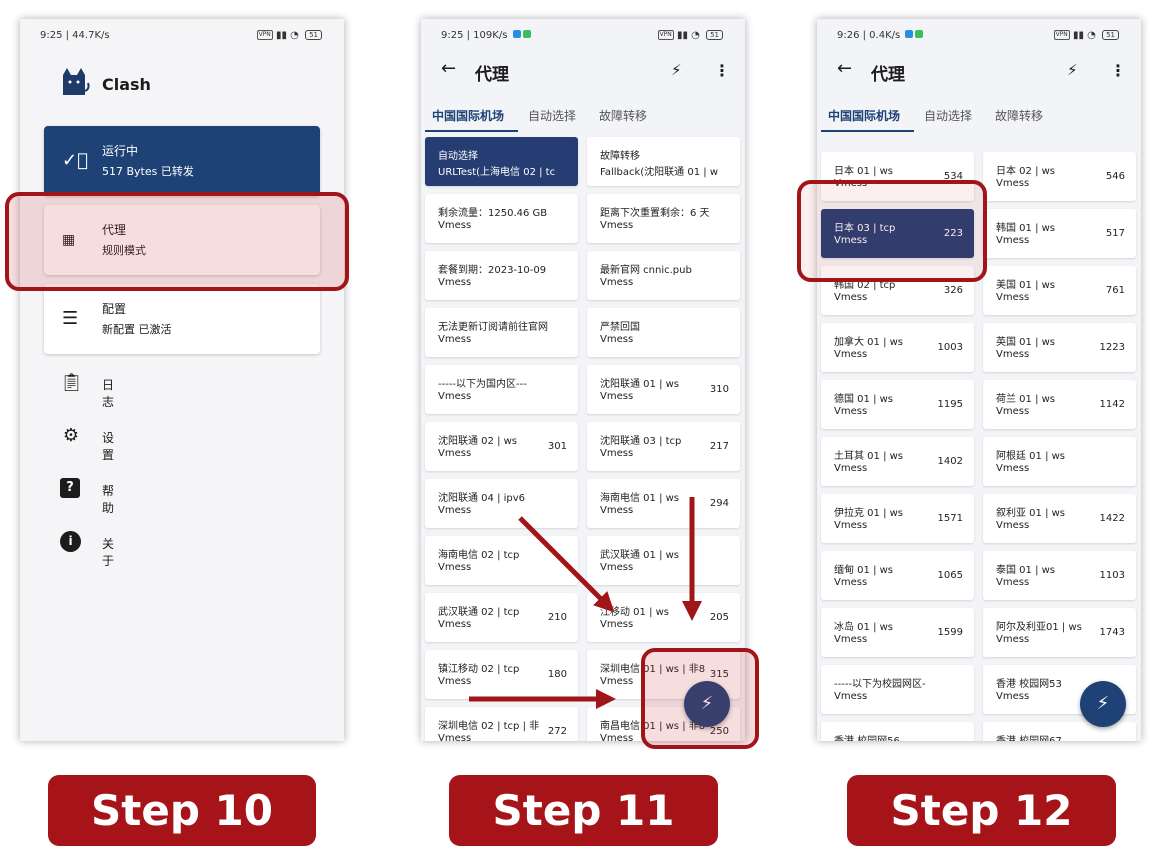 The image size is (1161, 862). Describe the element at coordinates (566, 564) in the screenshot. I see `arrow-diagonal` at that location.